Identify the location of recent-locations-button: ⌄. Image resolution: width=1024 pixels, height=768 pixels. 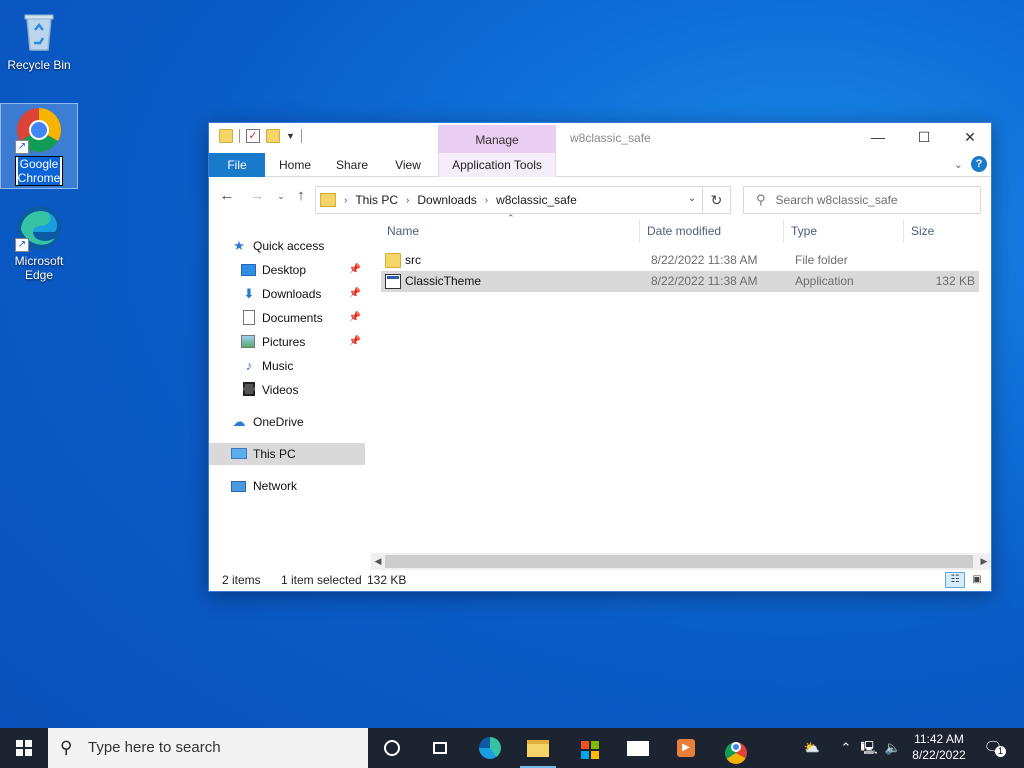
(281, 196).